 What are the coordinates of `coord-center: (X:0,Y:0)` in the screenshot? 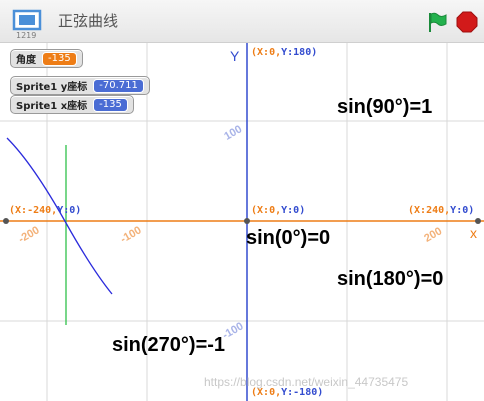 It's located at (278, 210).